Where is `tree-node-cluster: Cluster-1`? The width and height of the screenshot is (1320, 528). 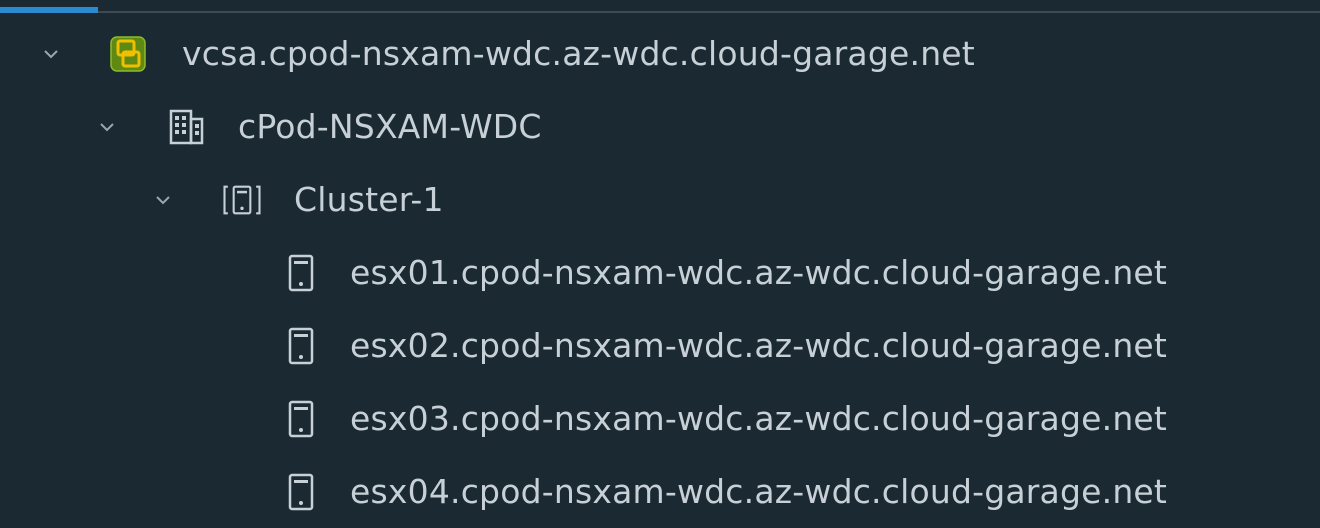
tree-node-cluster: Cluster-1 is located at coordinates (660, 200).